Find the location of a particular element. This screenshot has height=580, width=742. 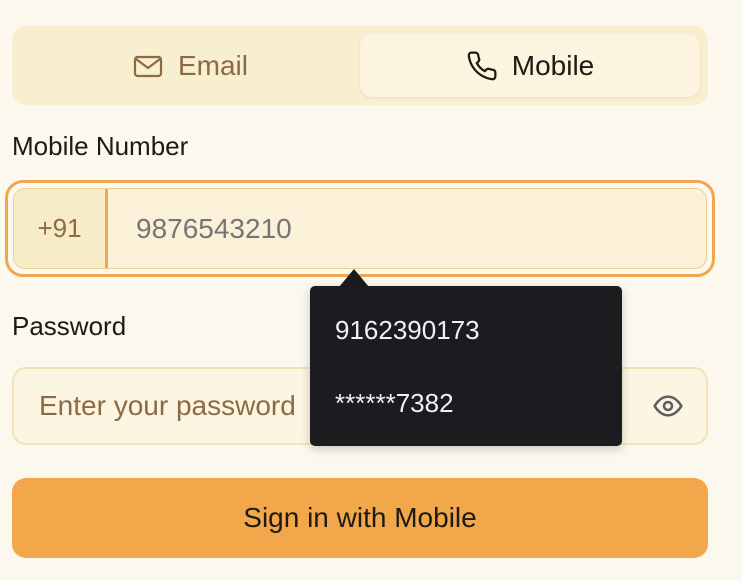

phone-icon is located at coordinates (482, 66).